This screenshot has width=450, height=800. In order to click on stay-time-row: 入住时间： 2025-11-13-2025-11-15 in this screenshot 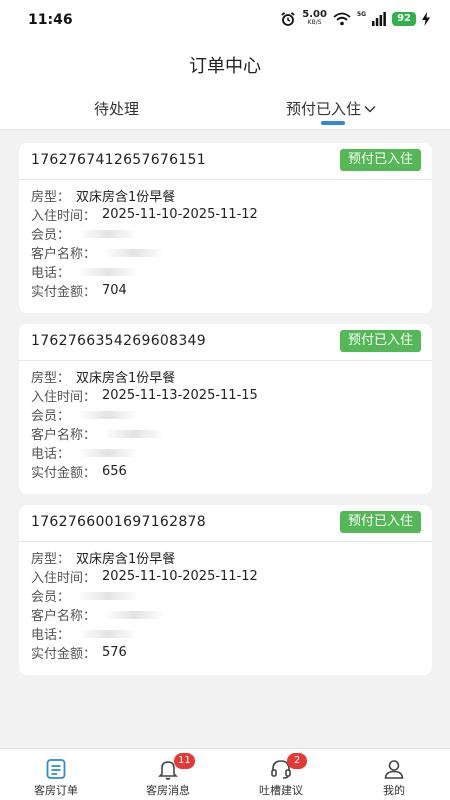, I will do `click(144, 396)`.